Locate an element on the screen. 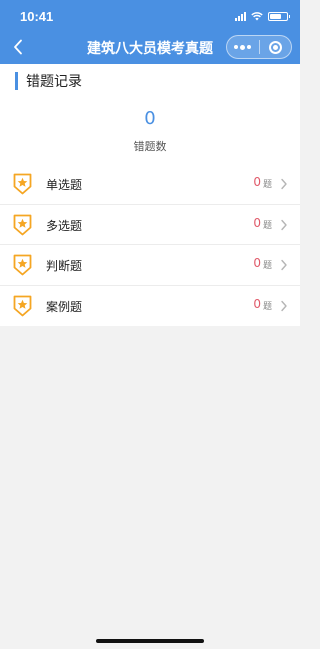 The width and height of the screenshot is (320, 649). more-dots-icon is located at coordinates (243, 47).